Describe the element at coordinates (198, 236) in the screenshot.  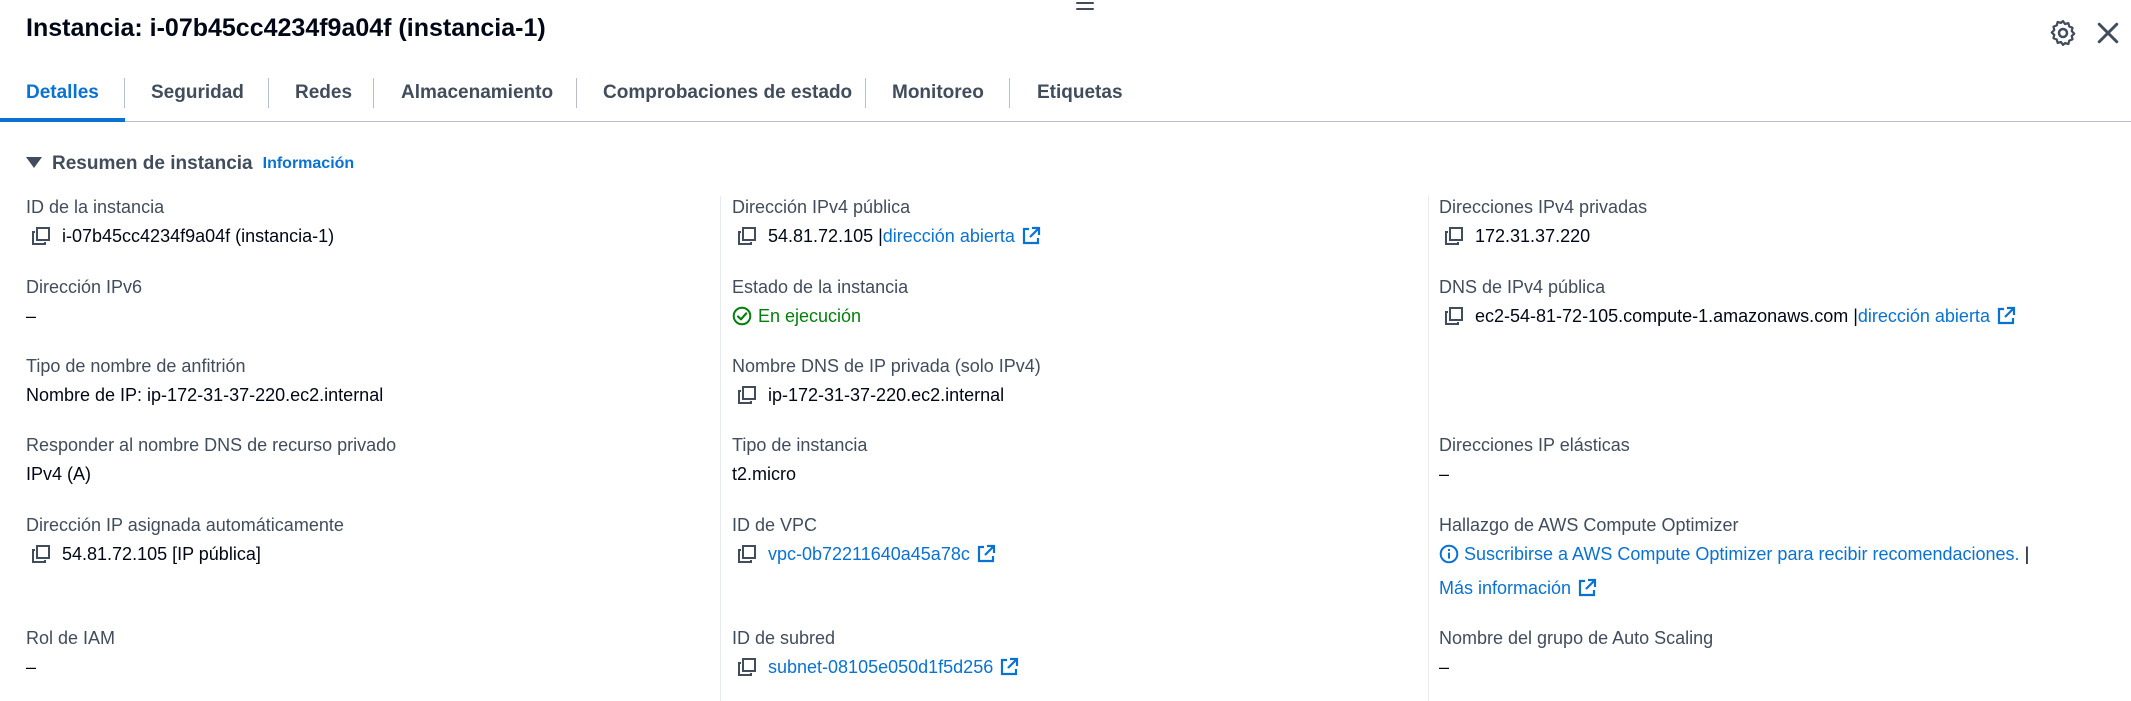
I see `field-value: i-07b45cc4234f9a04f (instancia-1)` at that location.